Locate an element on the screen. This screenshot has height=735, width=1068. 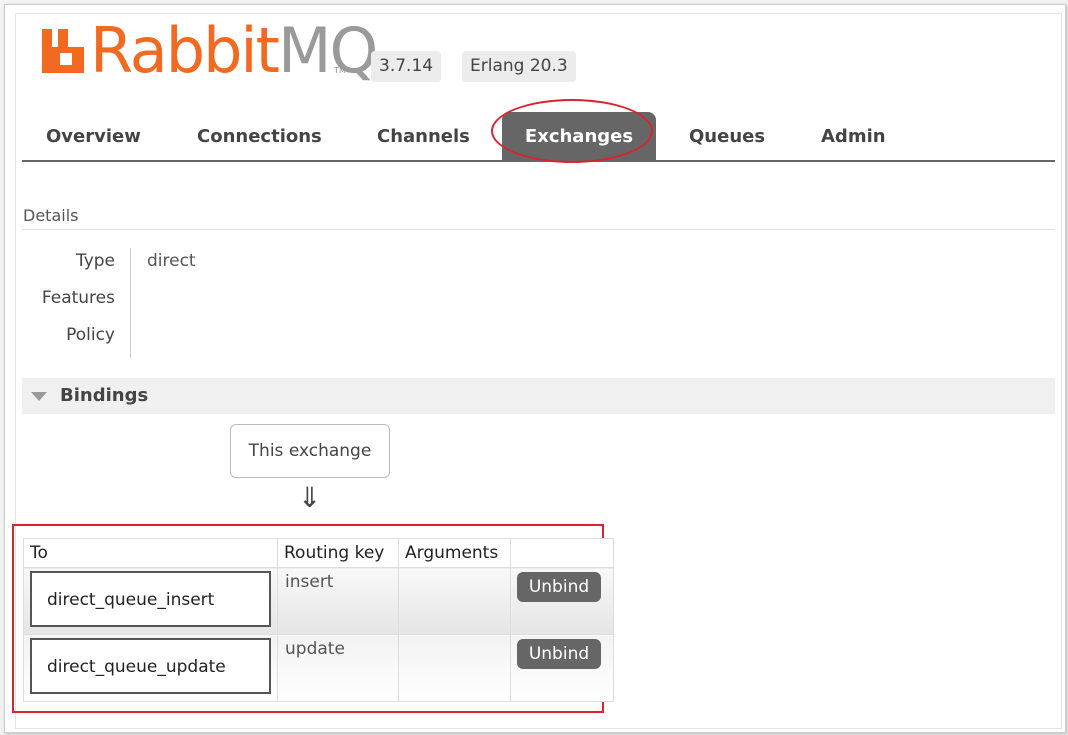
tab-channels: Channels is located at coordinates (423, 136).